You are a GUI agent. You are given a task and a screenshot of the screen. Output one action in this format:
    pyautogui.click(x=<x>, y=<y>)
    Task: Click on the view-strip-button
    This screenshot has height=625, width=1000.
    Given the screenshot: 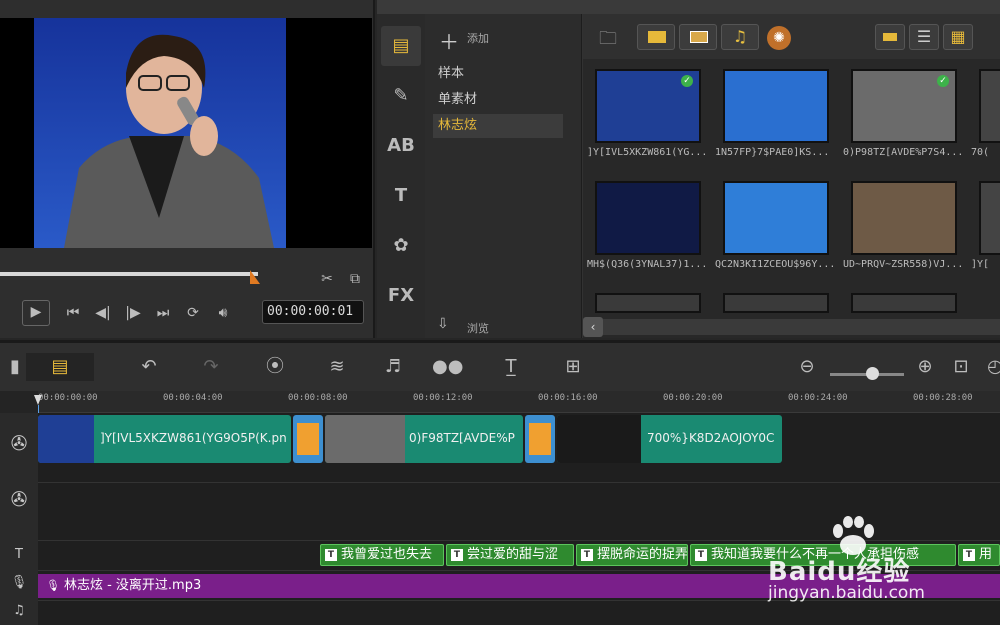 What is the action you would take?
    pyautogui.click(x=890, y=37)
    